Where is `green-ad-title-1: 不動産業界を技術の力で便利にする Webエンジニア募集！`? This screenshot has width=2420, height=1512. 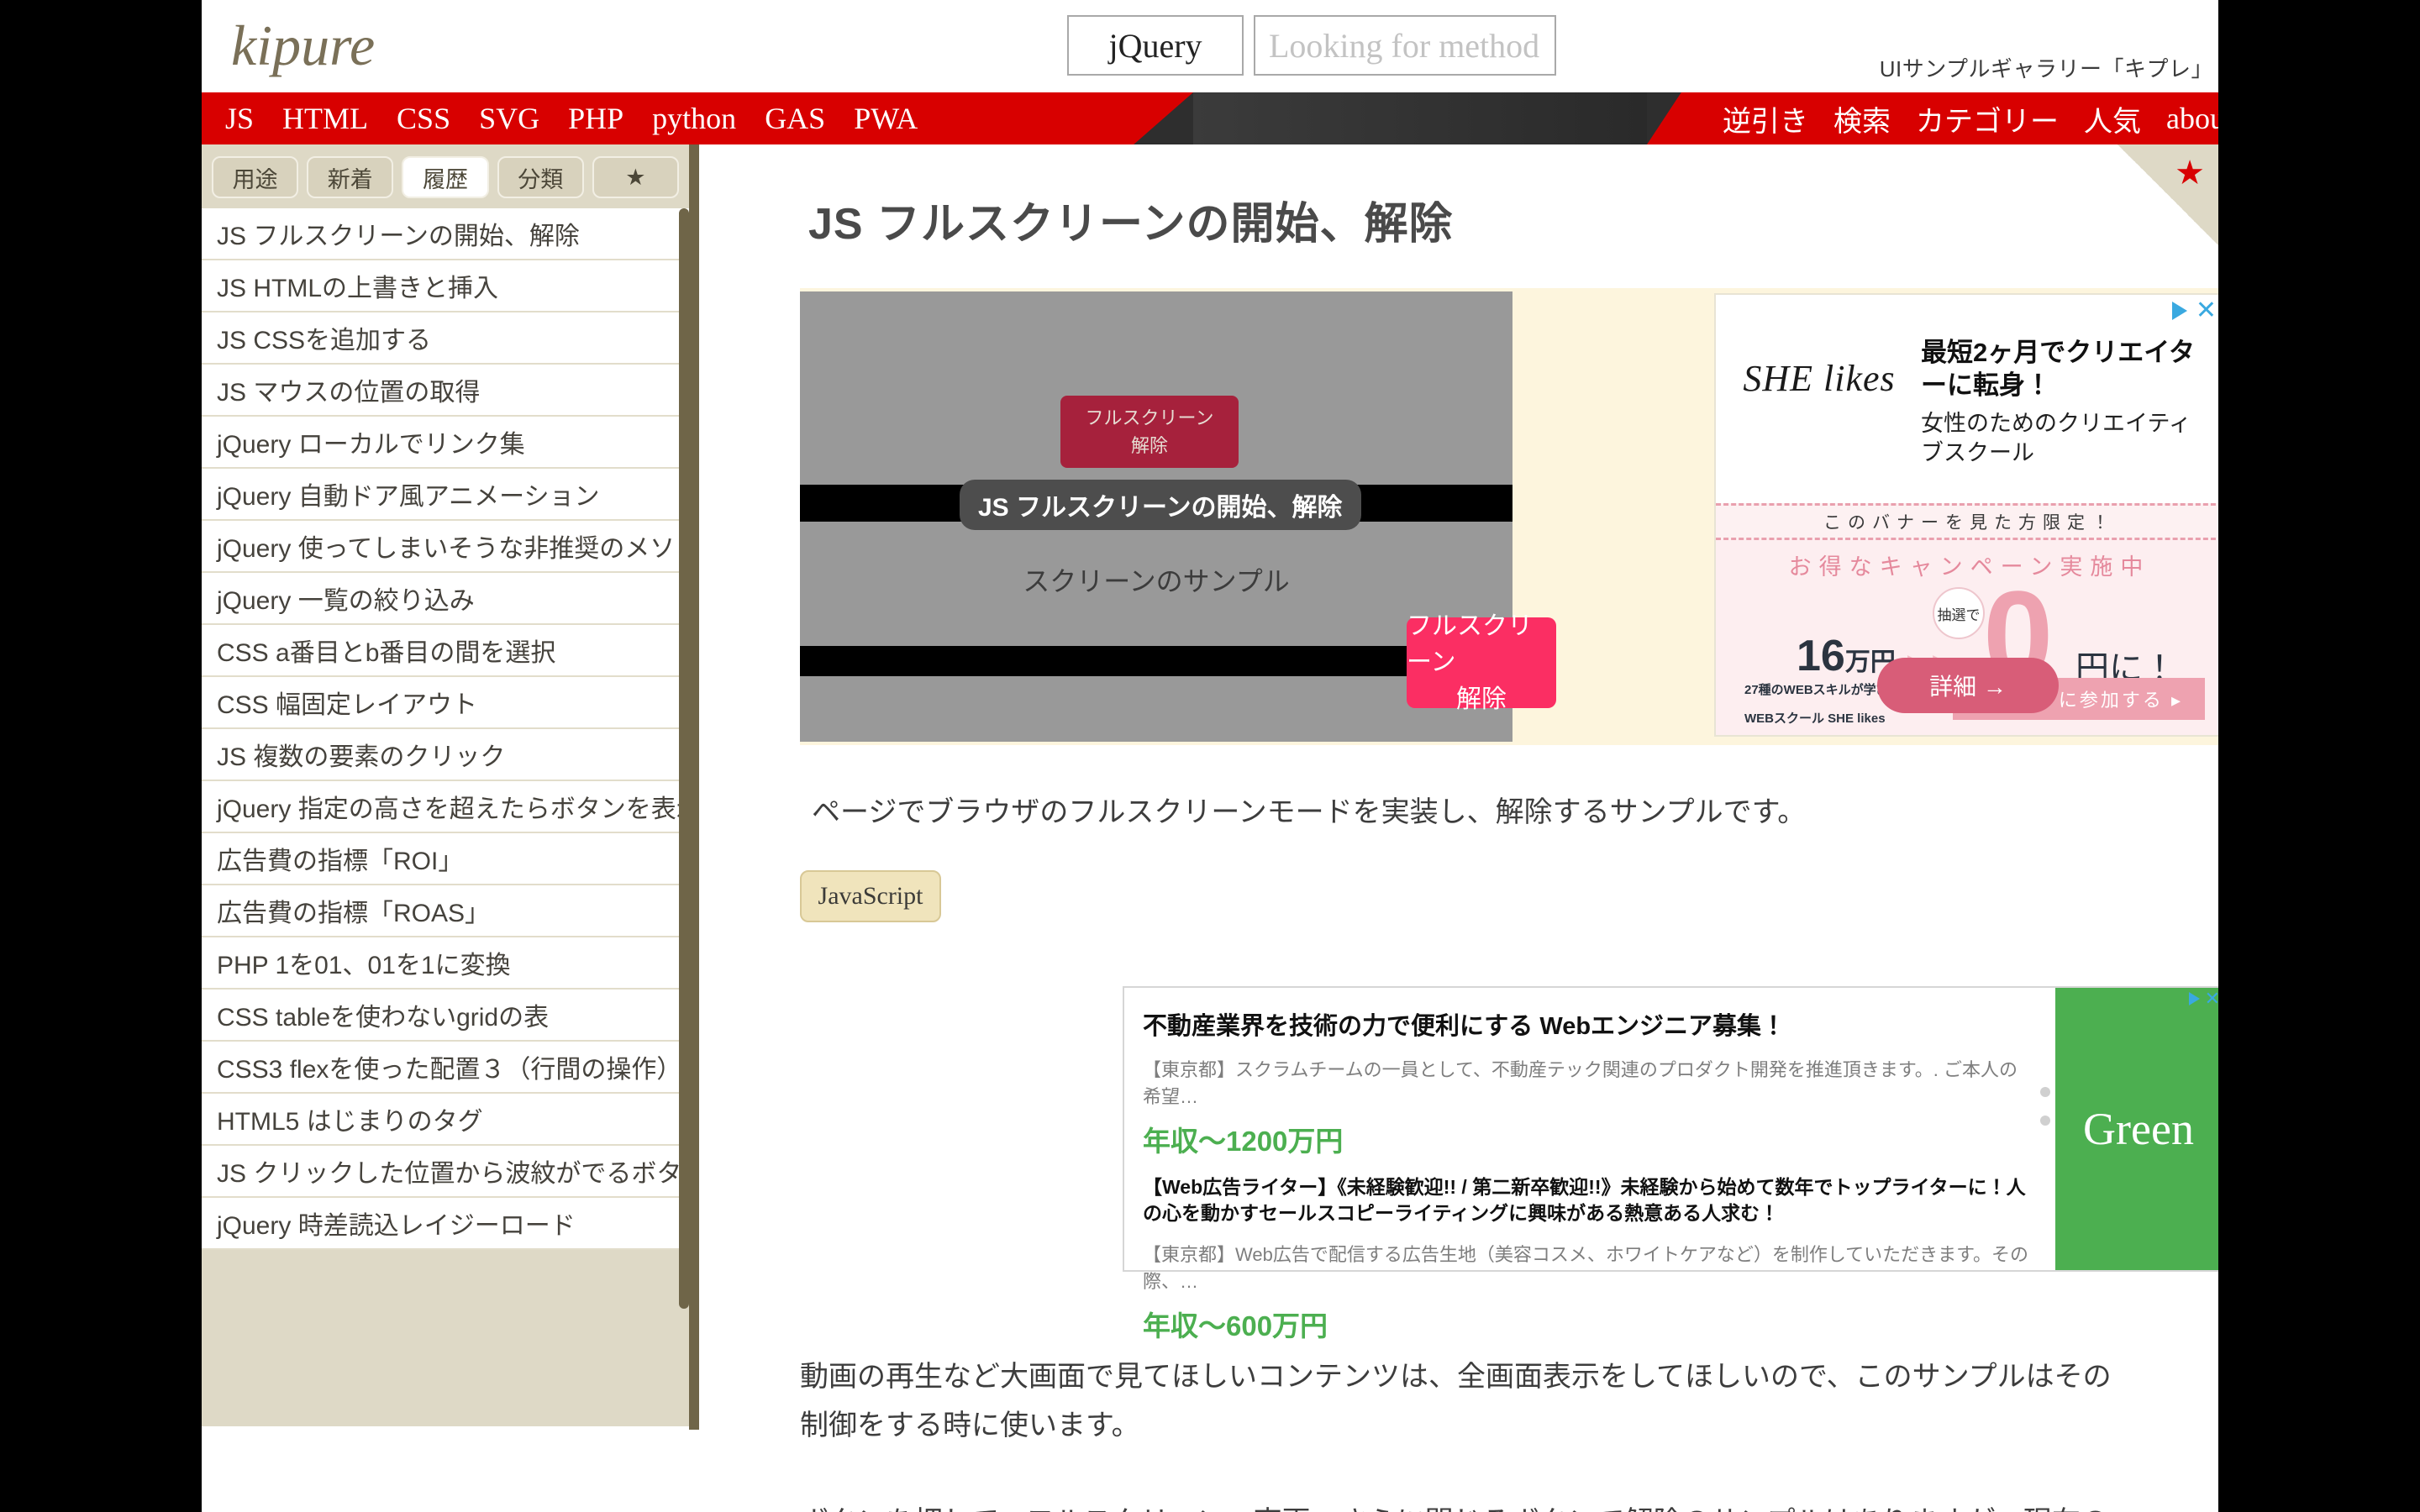 green-ad-title-1: 不動産業界を技術の力で便利にする Webエンジニア募集！ is located at coordinates (1588, 1024).